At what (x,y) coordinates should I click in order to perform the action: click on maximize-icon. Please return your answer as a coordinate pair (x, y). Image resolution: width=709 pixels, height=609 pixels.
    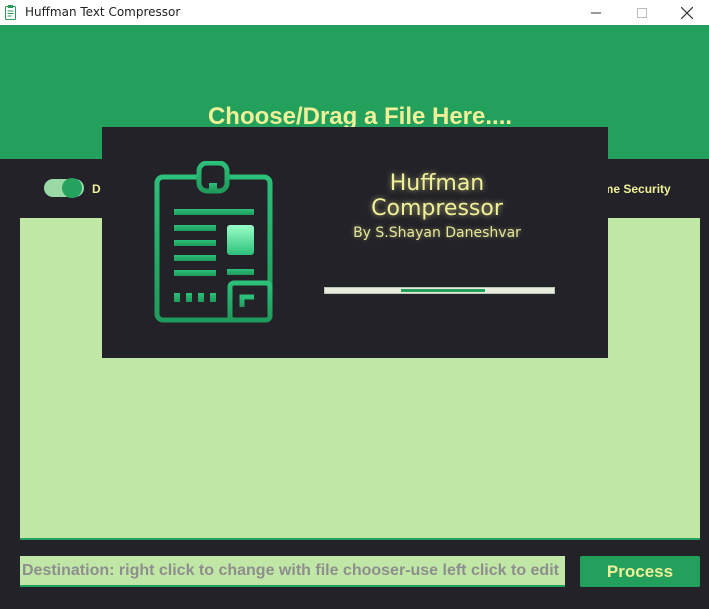
    Looking at the image, I should click on (642, 12).